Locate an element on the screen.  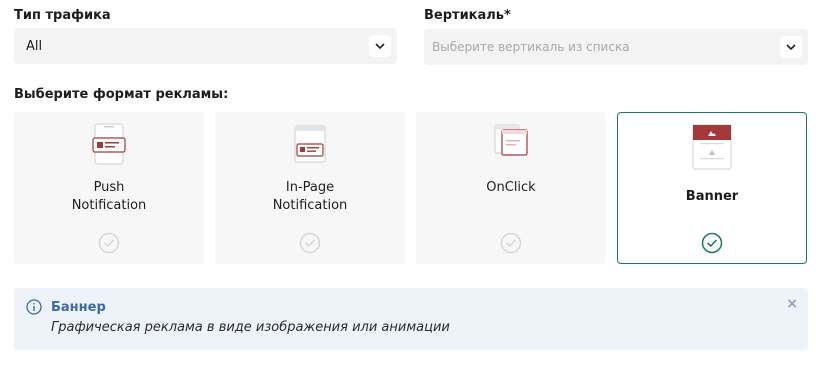
close-icon: × is located at coordinates (792, 304).